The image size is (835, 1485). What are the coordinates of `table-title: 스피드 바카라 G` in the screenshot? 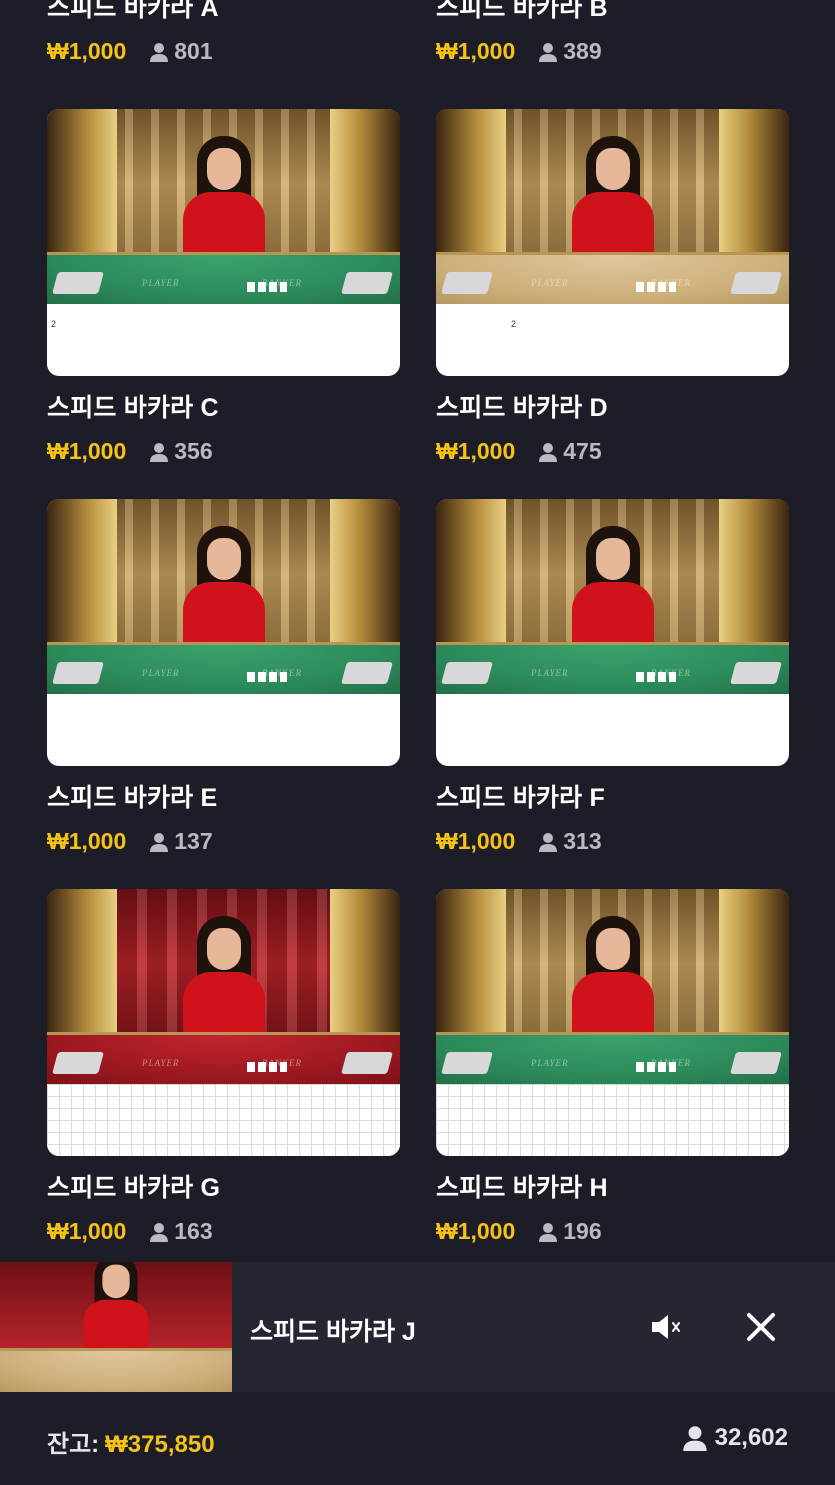 It's located at (134, 1188).